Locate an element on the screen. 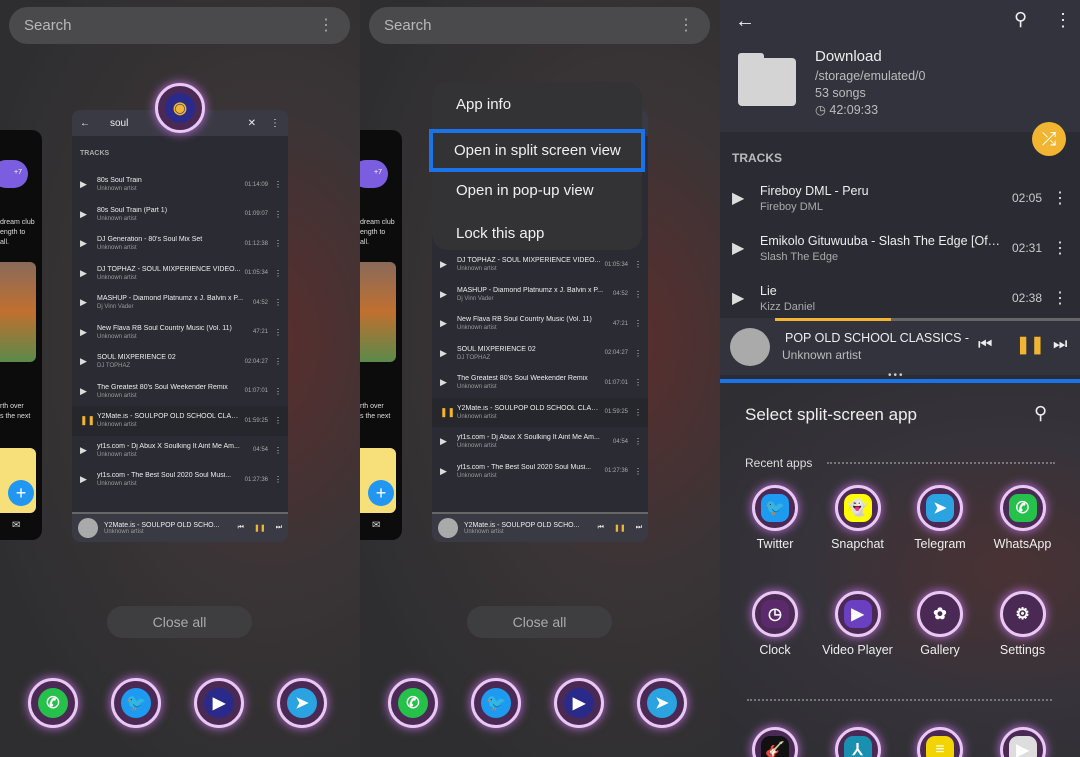 The width and height of the screenshot is (1080, 757). app-twitter: 🐦 Twitter is located at coordinates (775, 518).